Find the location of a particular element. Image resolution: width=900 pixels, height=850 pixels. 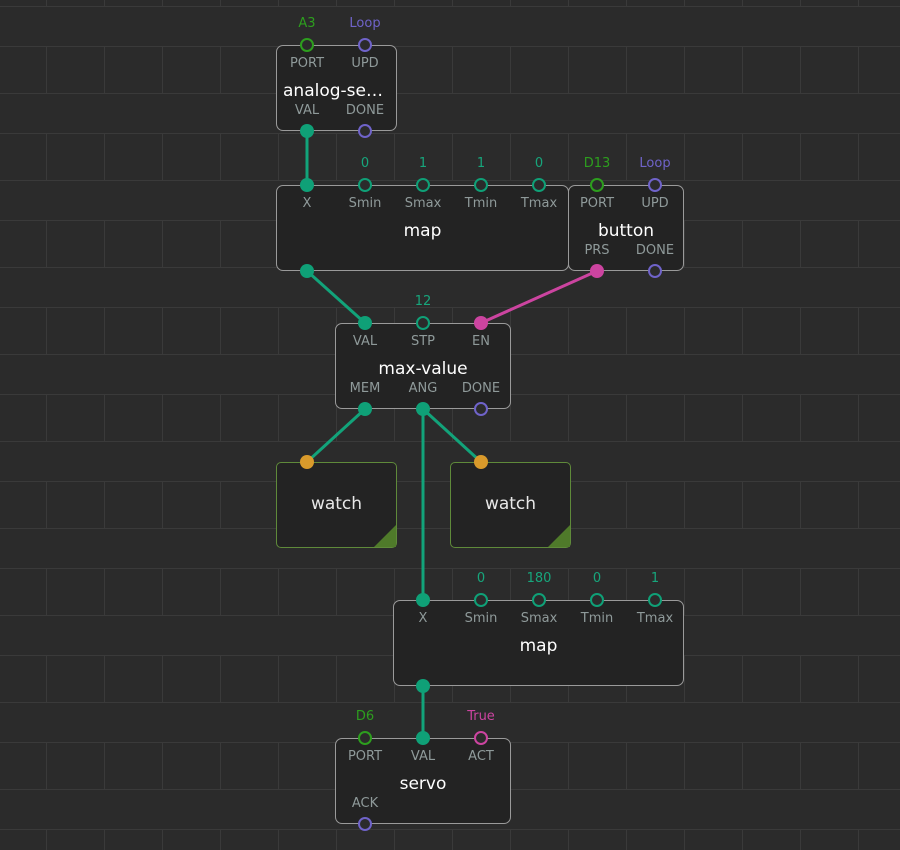

pin-button-upd is located at coordinates (655, 185).